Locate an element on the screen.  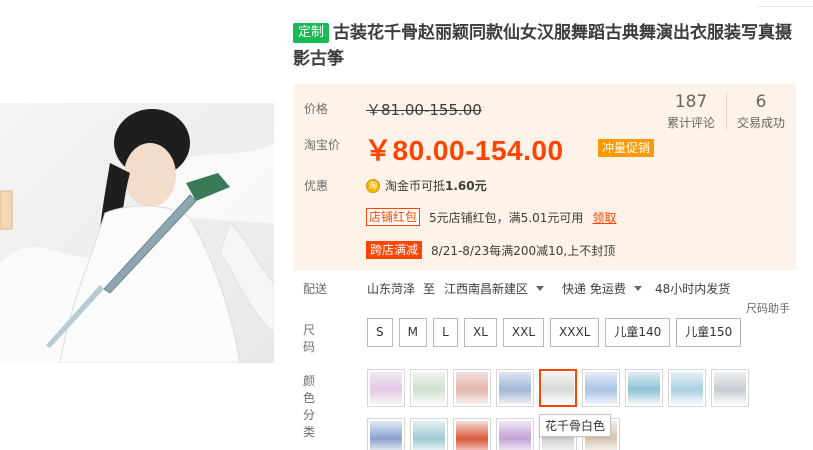
color-tooltip: 花千骨白色 is located at coordinates (575, 425).